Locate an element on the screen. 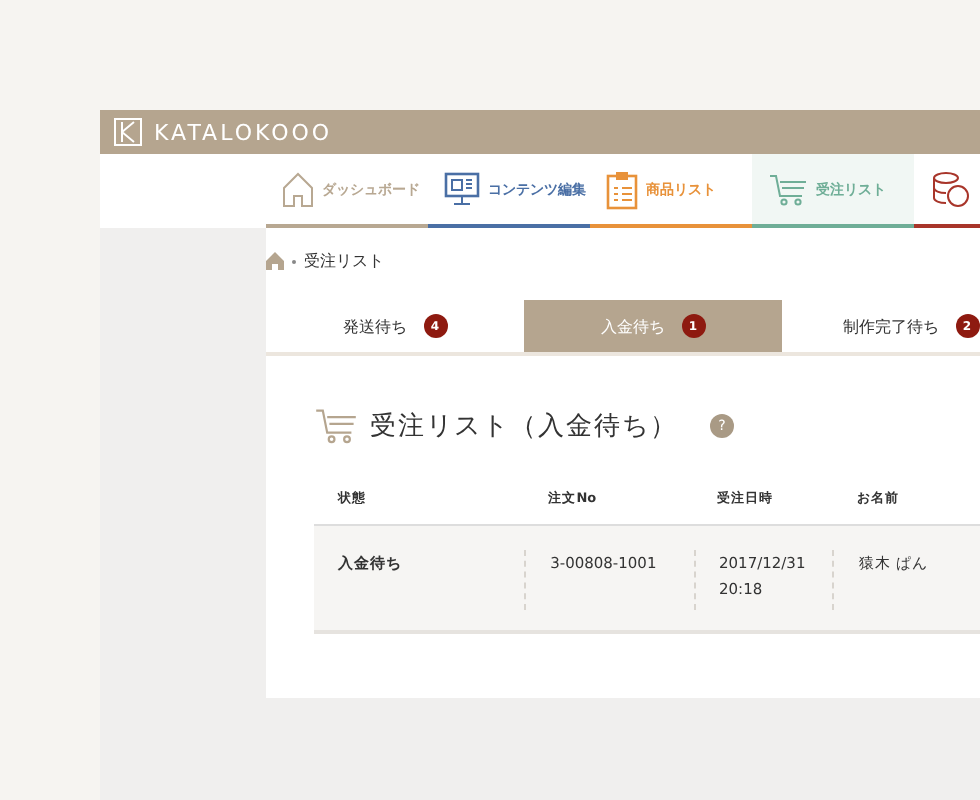 The image size is (980, 800). logo-icon is located at coordinates (128, 132).